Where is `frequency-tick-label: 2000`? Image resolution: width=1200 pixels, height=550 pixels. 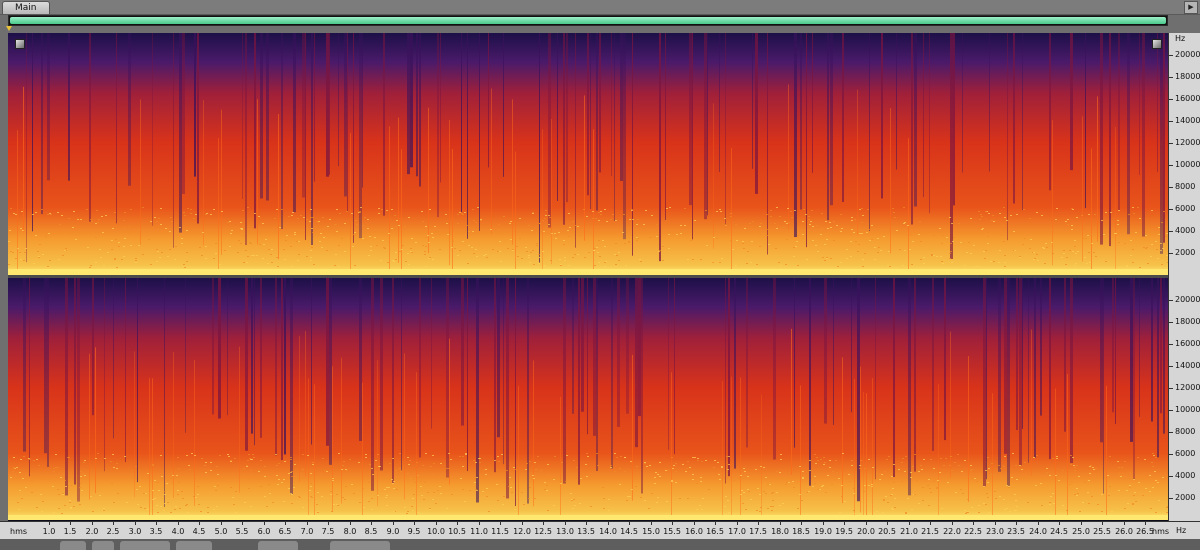
frequency-tick-label: 2000 is located at coordinates (1185, 252).